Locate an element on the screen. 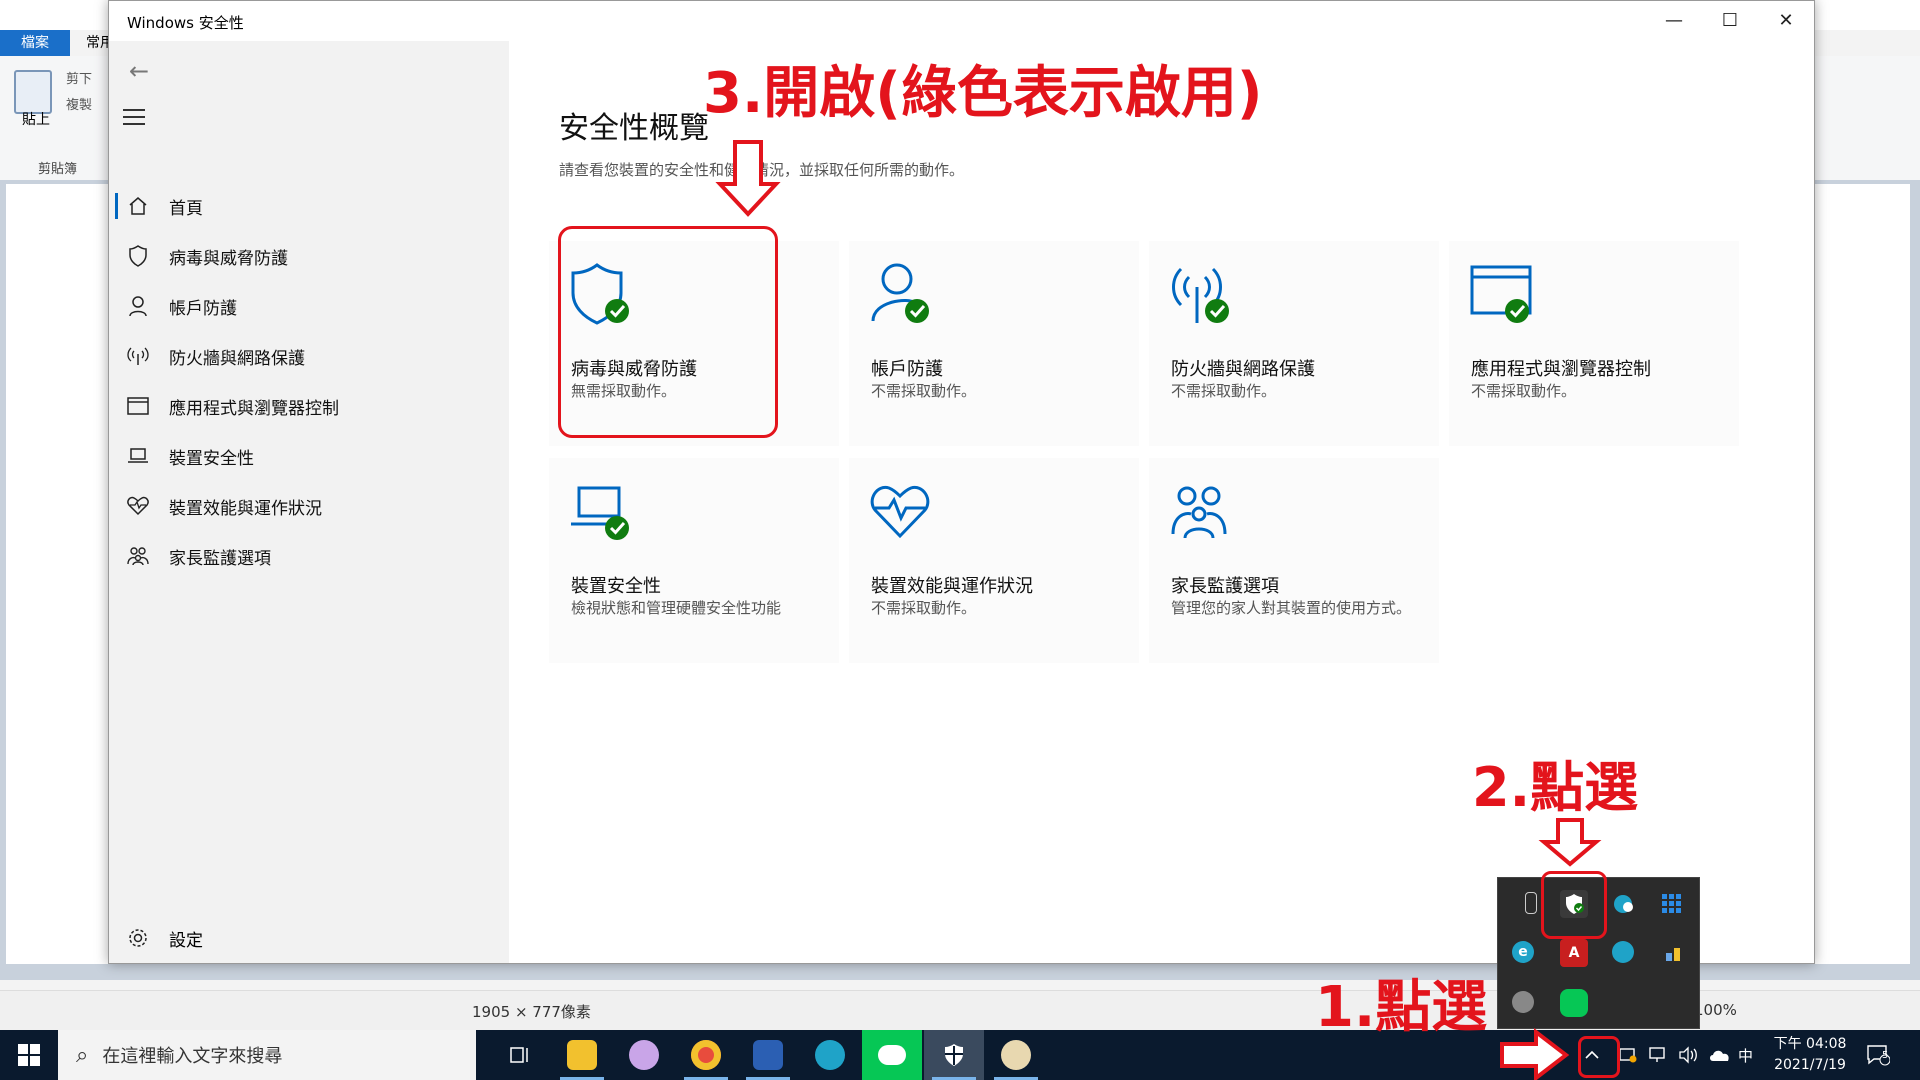 The image size is (1920, 1080). image-dimensions: 1905 × 777像素 is located at coordinates (531, 1012).